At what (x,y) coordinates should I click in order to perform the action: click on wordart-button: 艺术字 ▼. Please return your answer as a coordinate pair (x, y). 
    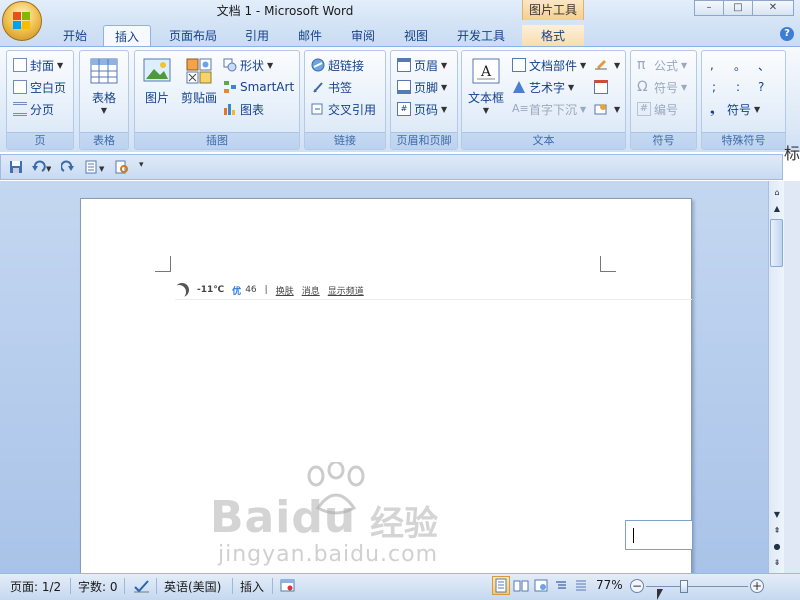
    Looking at the image, I should click on (543, 87).